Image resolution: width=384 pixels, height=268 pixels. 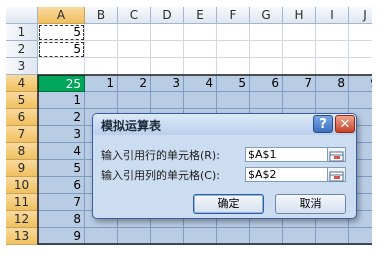 I want to click on row-range-picker-button, so click(x=336, y=154).